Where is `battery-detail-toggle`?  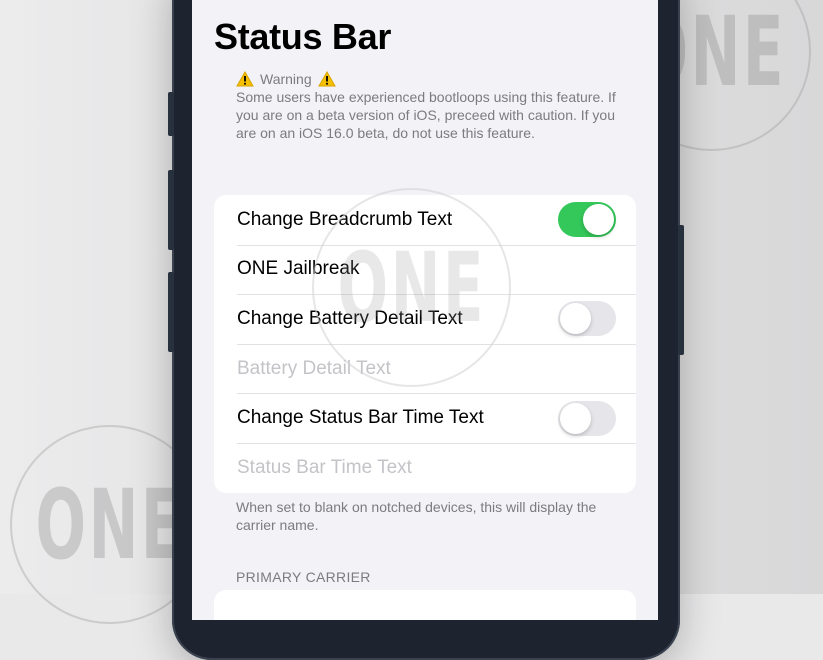 battery-detail-toggle is located at coordinates (587, 319).